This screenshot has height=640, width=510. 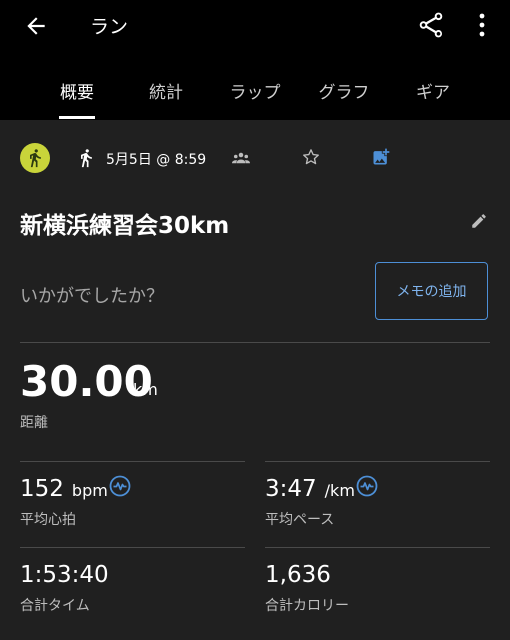 I want to click on page-title: ラン, so click(x=109, y=27).